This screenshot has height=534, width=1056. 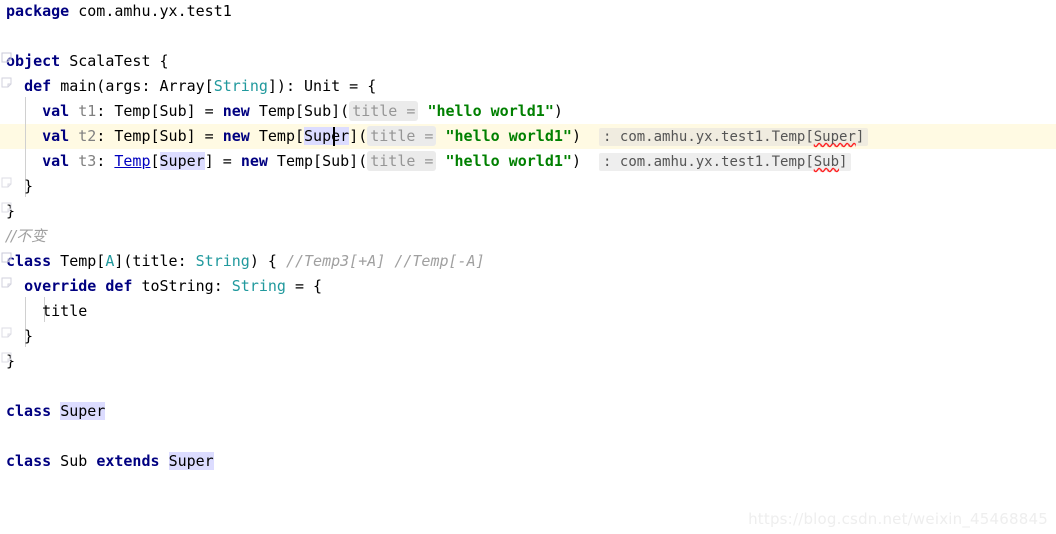 I want to click on constructor-suffix: ](, so click(x=358, y=136).